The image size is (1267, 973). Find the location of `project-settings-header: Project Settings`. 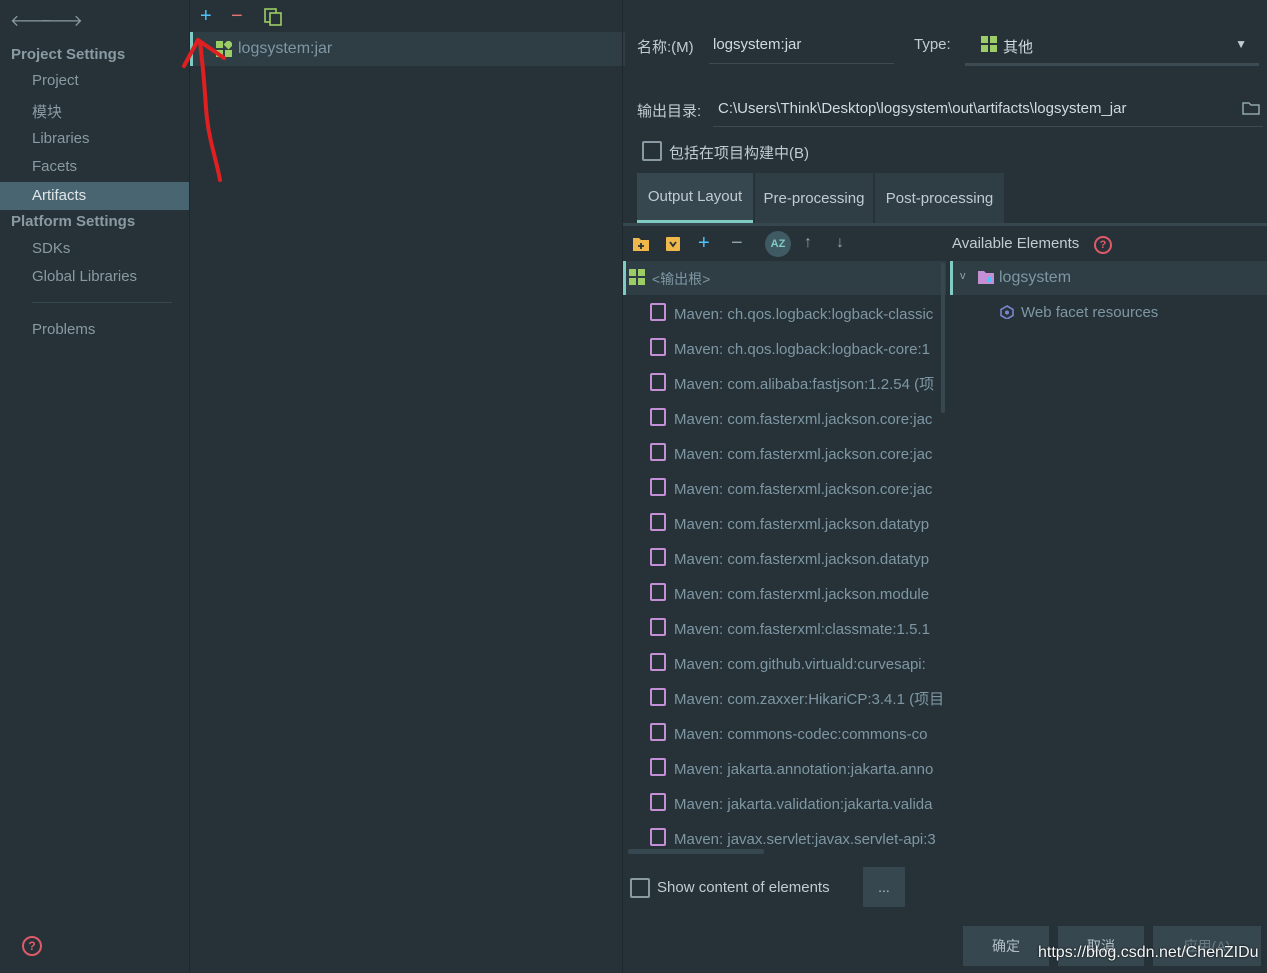

project-settings-header: Project Settings is located at coordinates (68, 54).